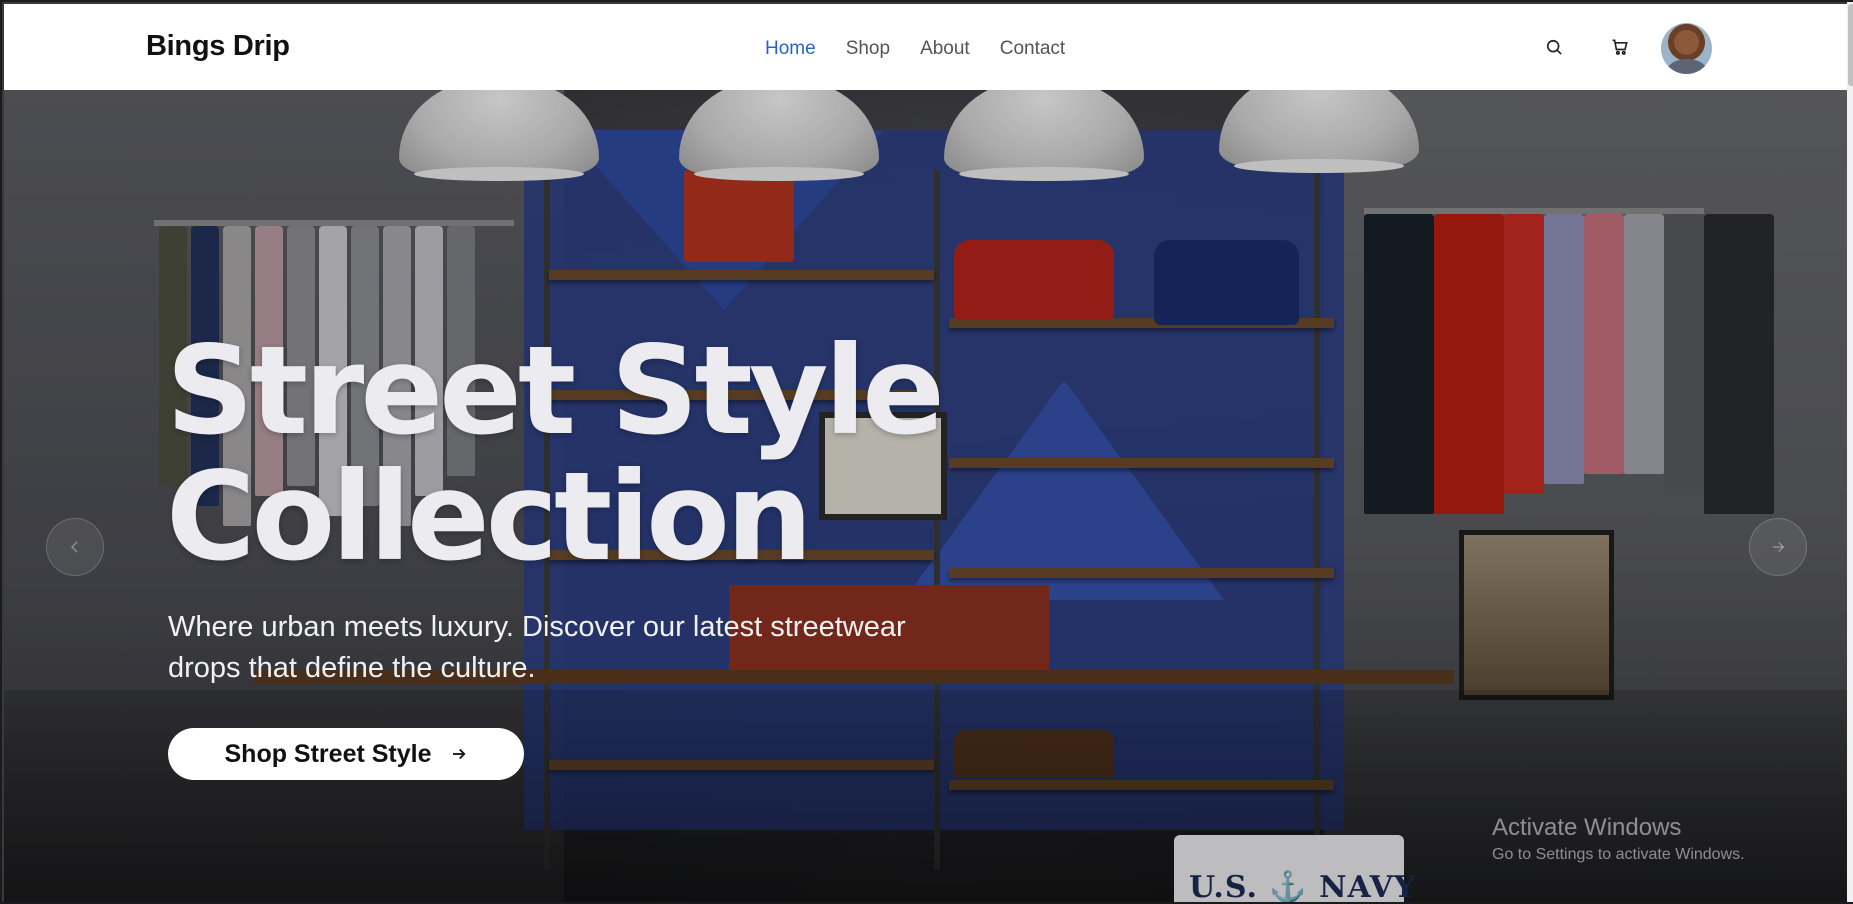 This screenshot has height=904, width=1853. Describe the element at coordinates (1686, 48) in the screenshot. I see `user-avatar` at that location.